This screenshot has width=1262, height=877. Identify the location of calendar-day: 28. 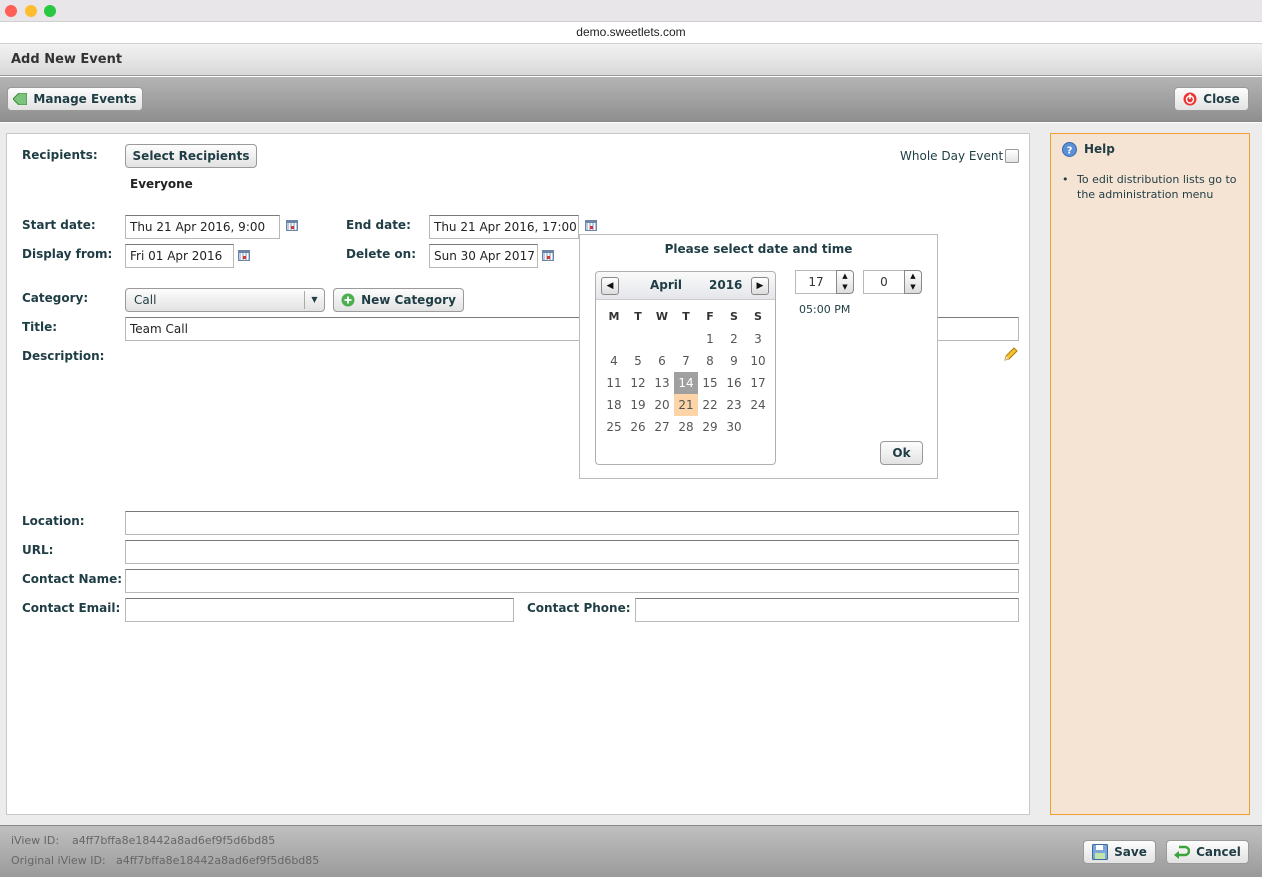
(686, 427).